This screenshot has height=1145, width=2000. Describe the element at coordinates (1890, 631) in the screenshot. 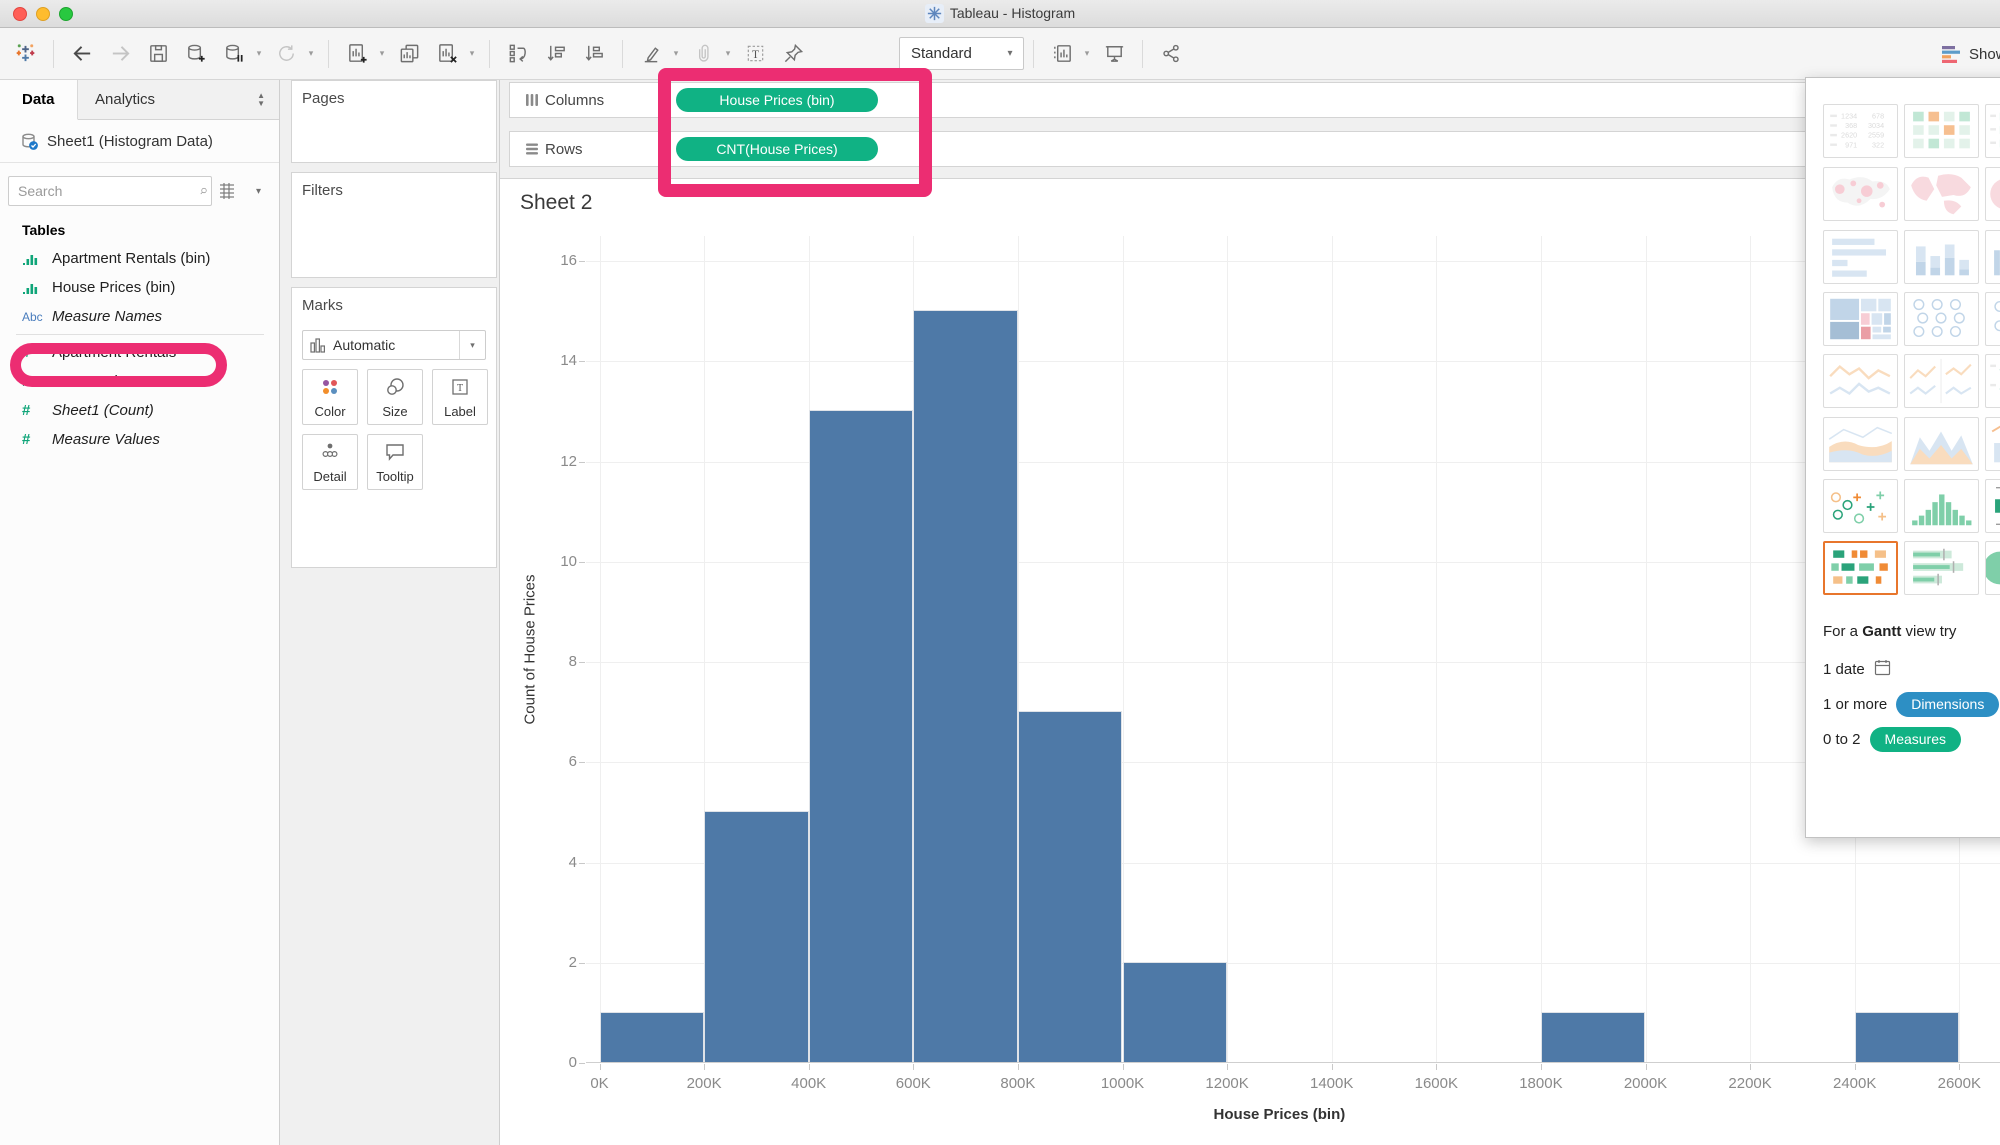

I see `show-me-hint: For a Gantt view try` at that location.